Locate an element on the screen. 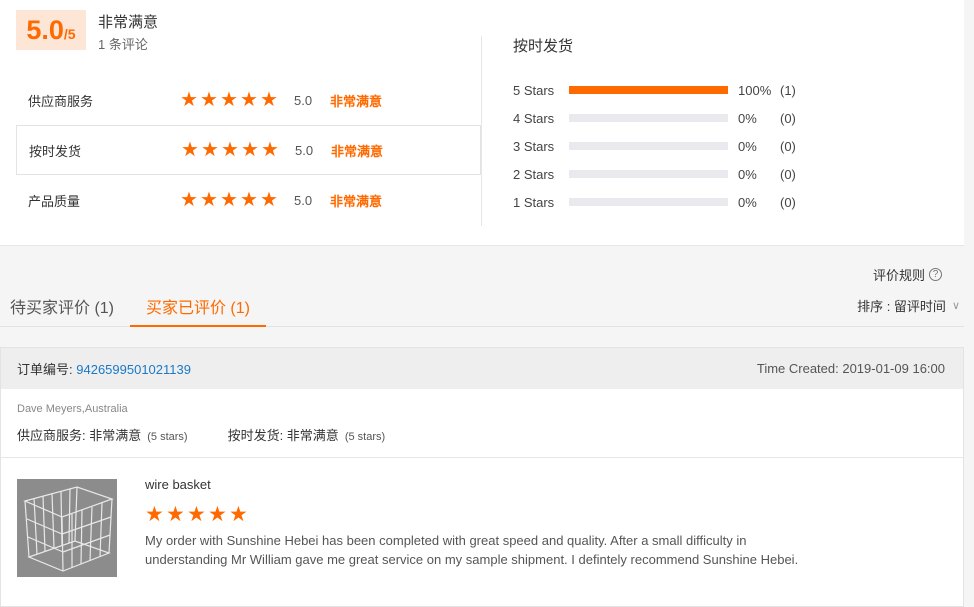 Image resolution: width=974 pixels, height=607 pixels. overall-level: 非常满意 is located at coordinates (128, 22).